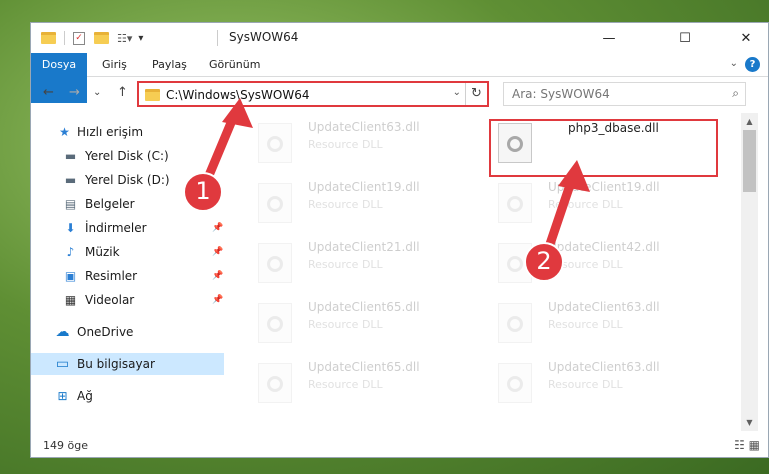  What do you see at coordinates (70, 252) in the screenshot?
I see `music-icon: ♪` at bounding box center [70, 252].